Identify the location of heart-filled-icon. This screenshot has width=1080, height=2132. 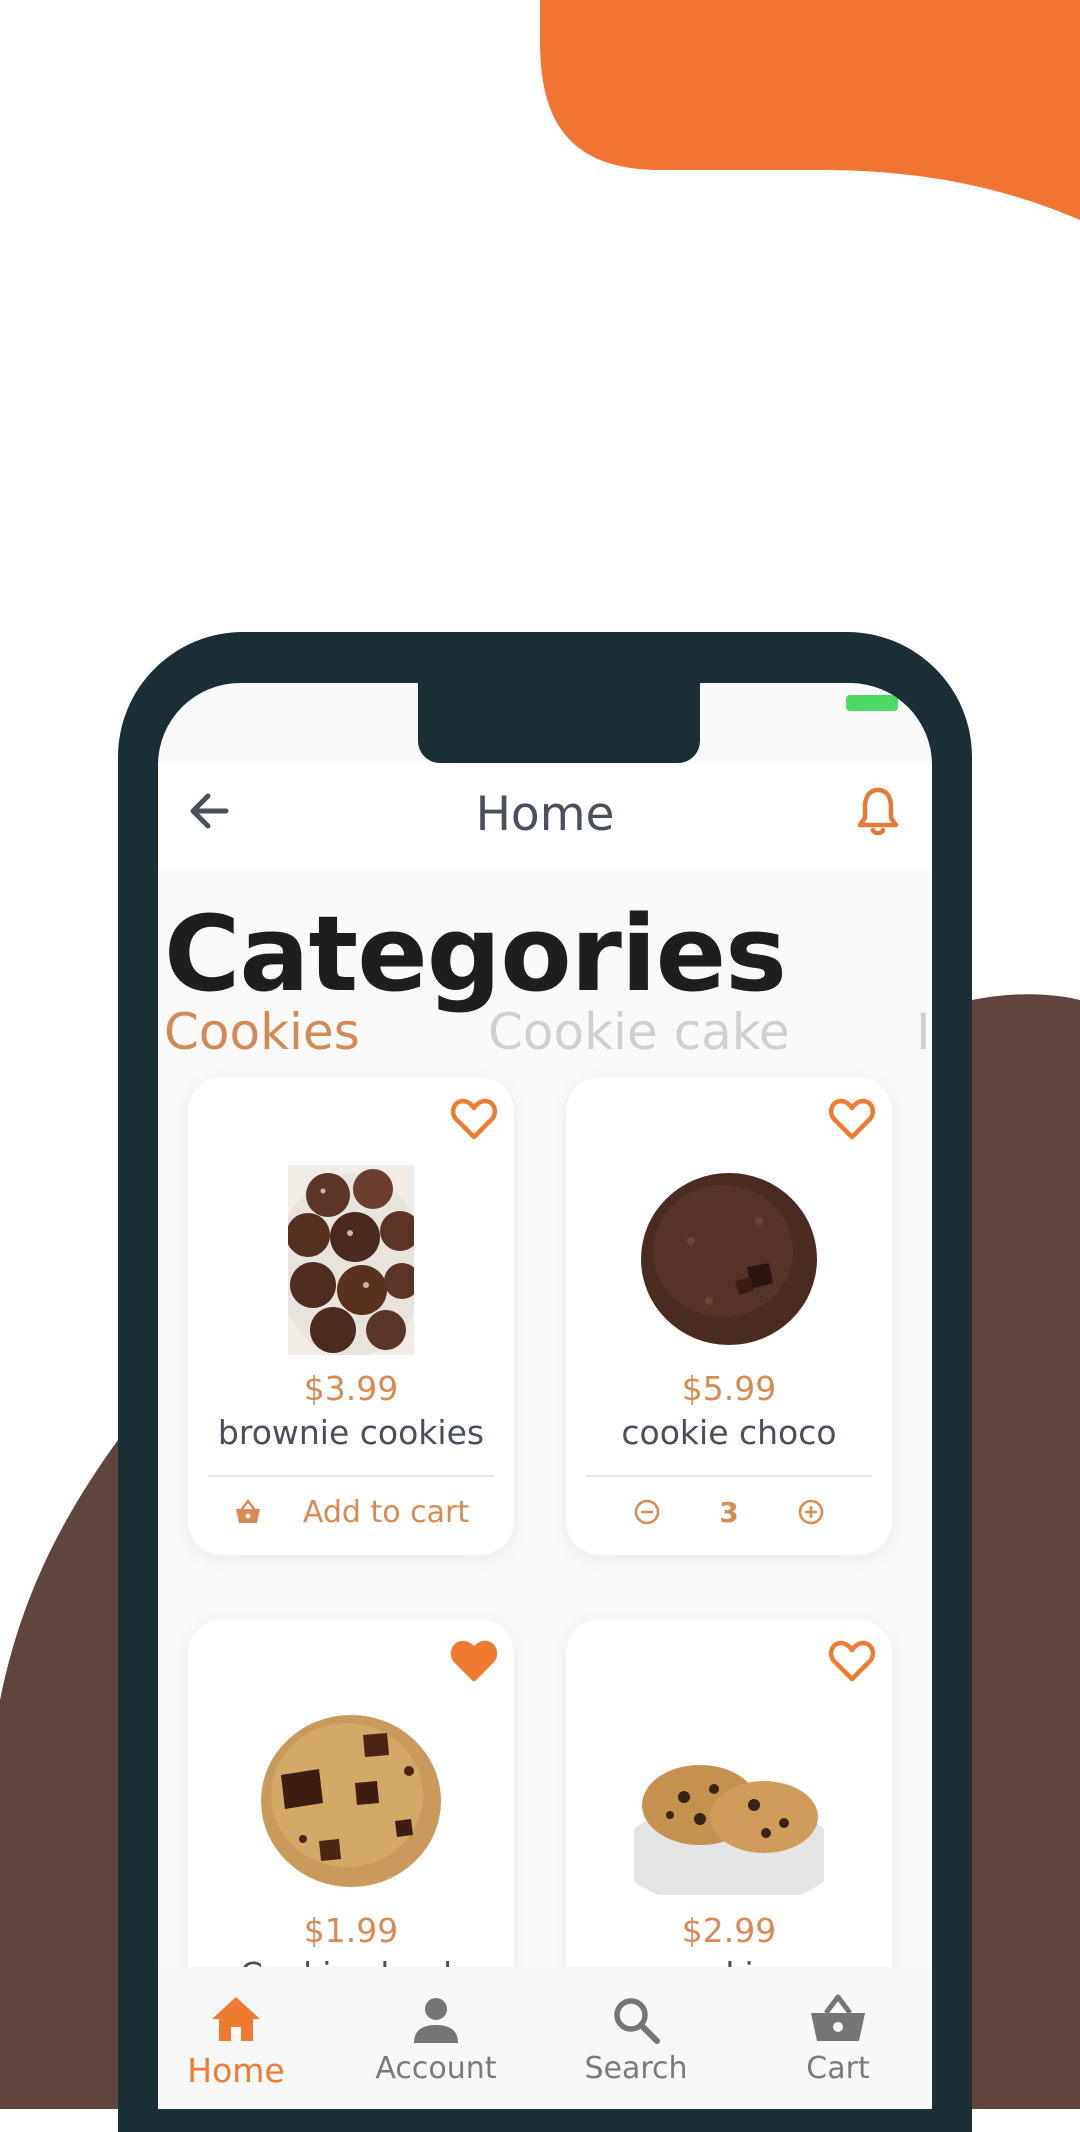
(474, 1661).